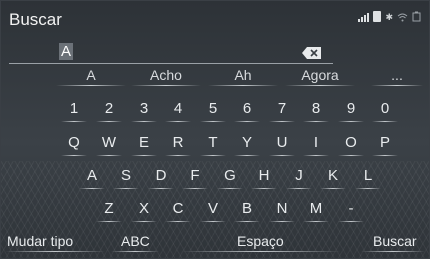 Image resolution: width=430 pixels, height=259 pixels. What do you see at coordinates (351, 146) in the screenshot?
I see `key-o: O` at bounding box center [351, 146].